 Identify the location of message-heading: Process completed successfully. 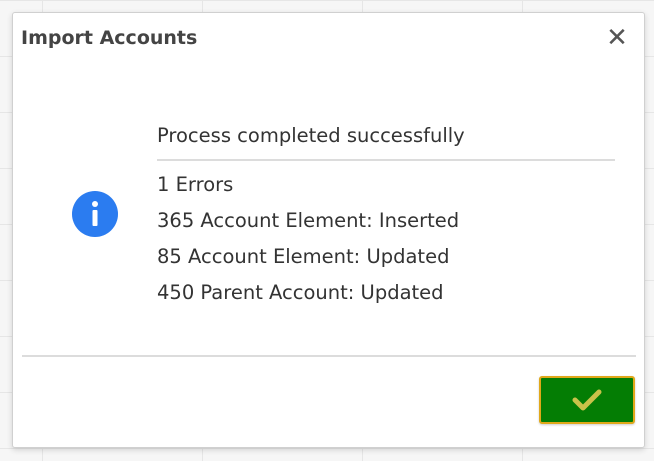
(386, 141).